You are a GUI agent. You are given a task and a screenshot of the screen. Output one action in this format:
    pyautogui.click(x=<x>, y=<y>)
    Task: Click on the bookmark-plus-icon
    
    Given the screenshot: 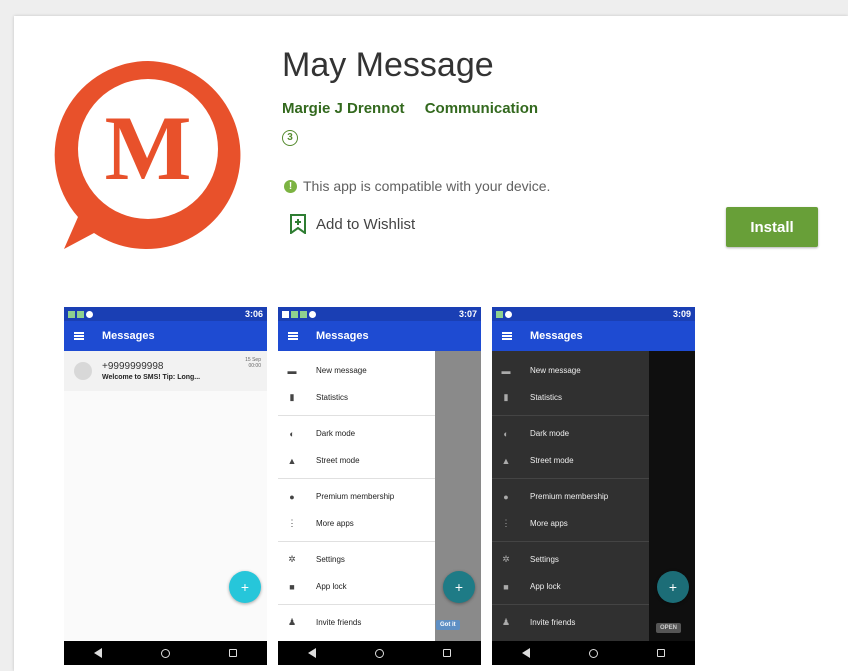 What is the action you would take?
    pyautogui.click(x=298, y=224)
    